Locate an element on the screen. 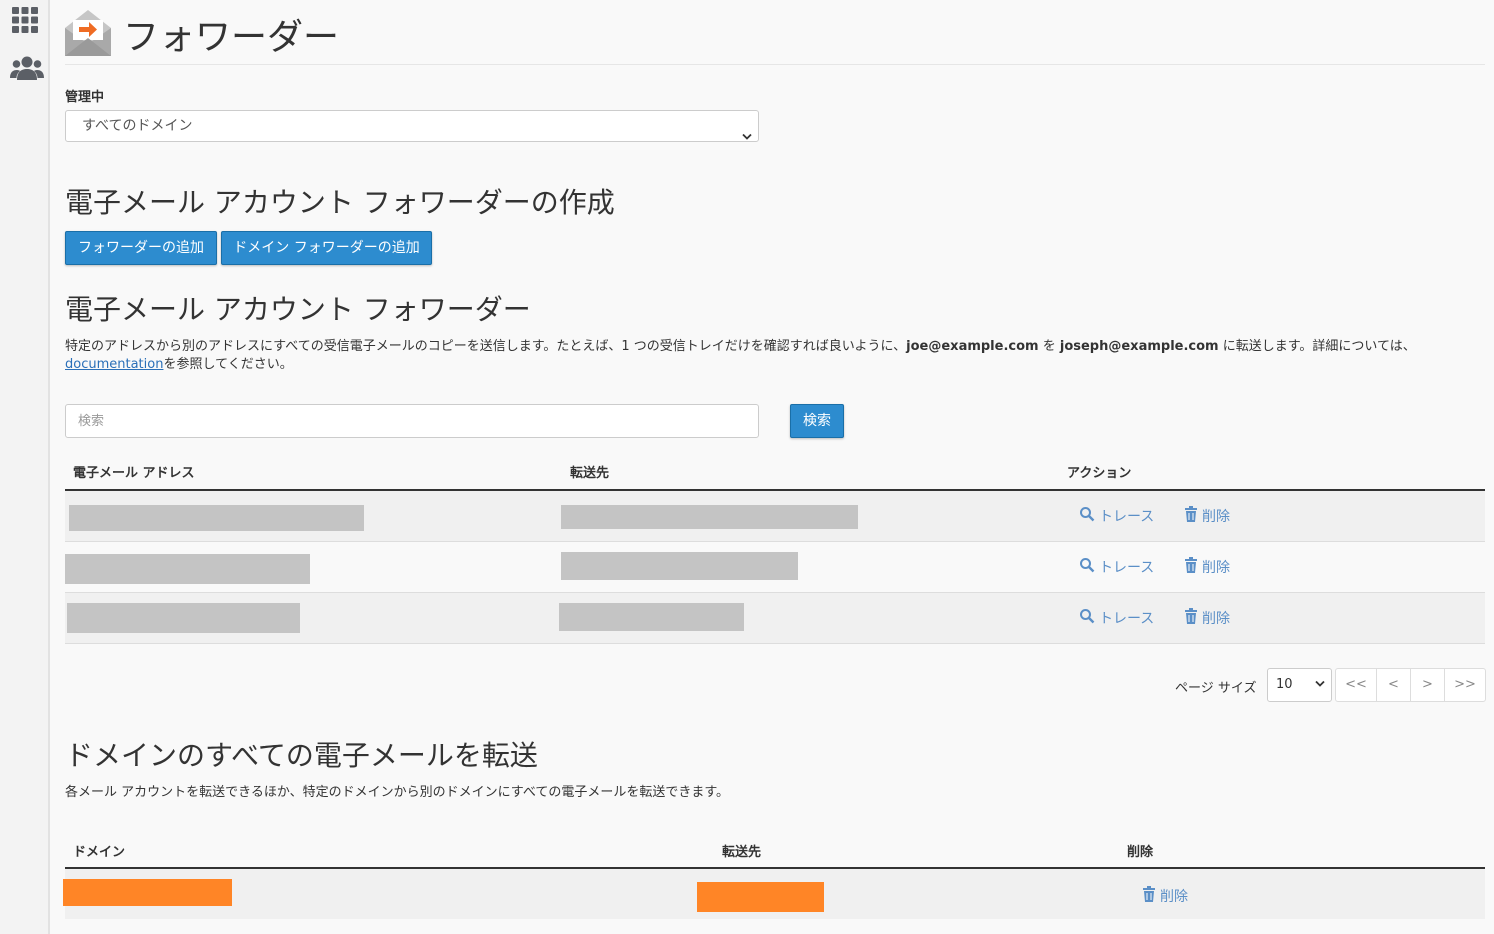  envelope-forward-icon is located at coordinates (88, 35).